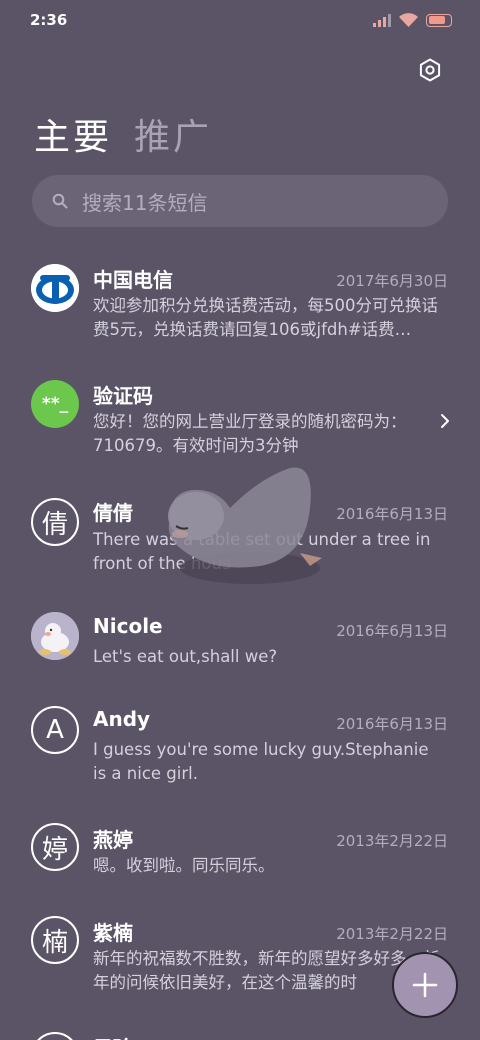  I want to click on status-icons, so click(412, 20).